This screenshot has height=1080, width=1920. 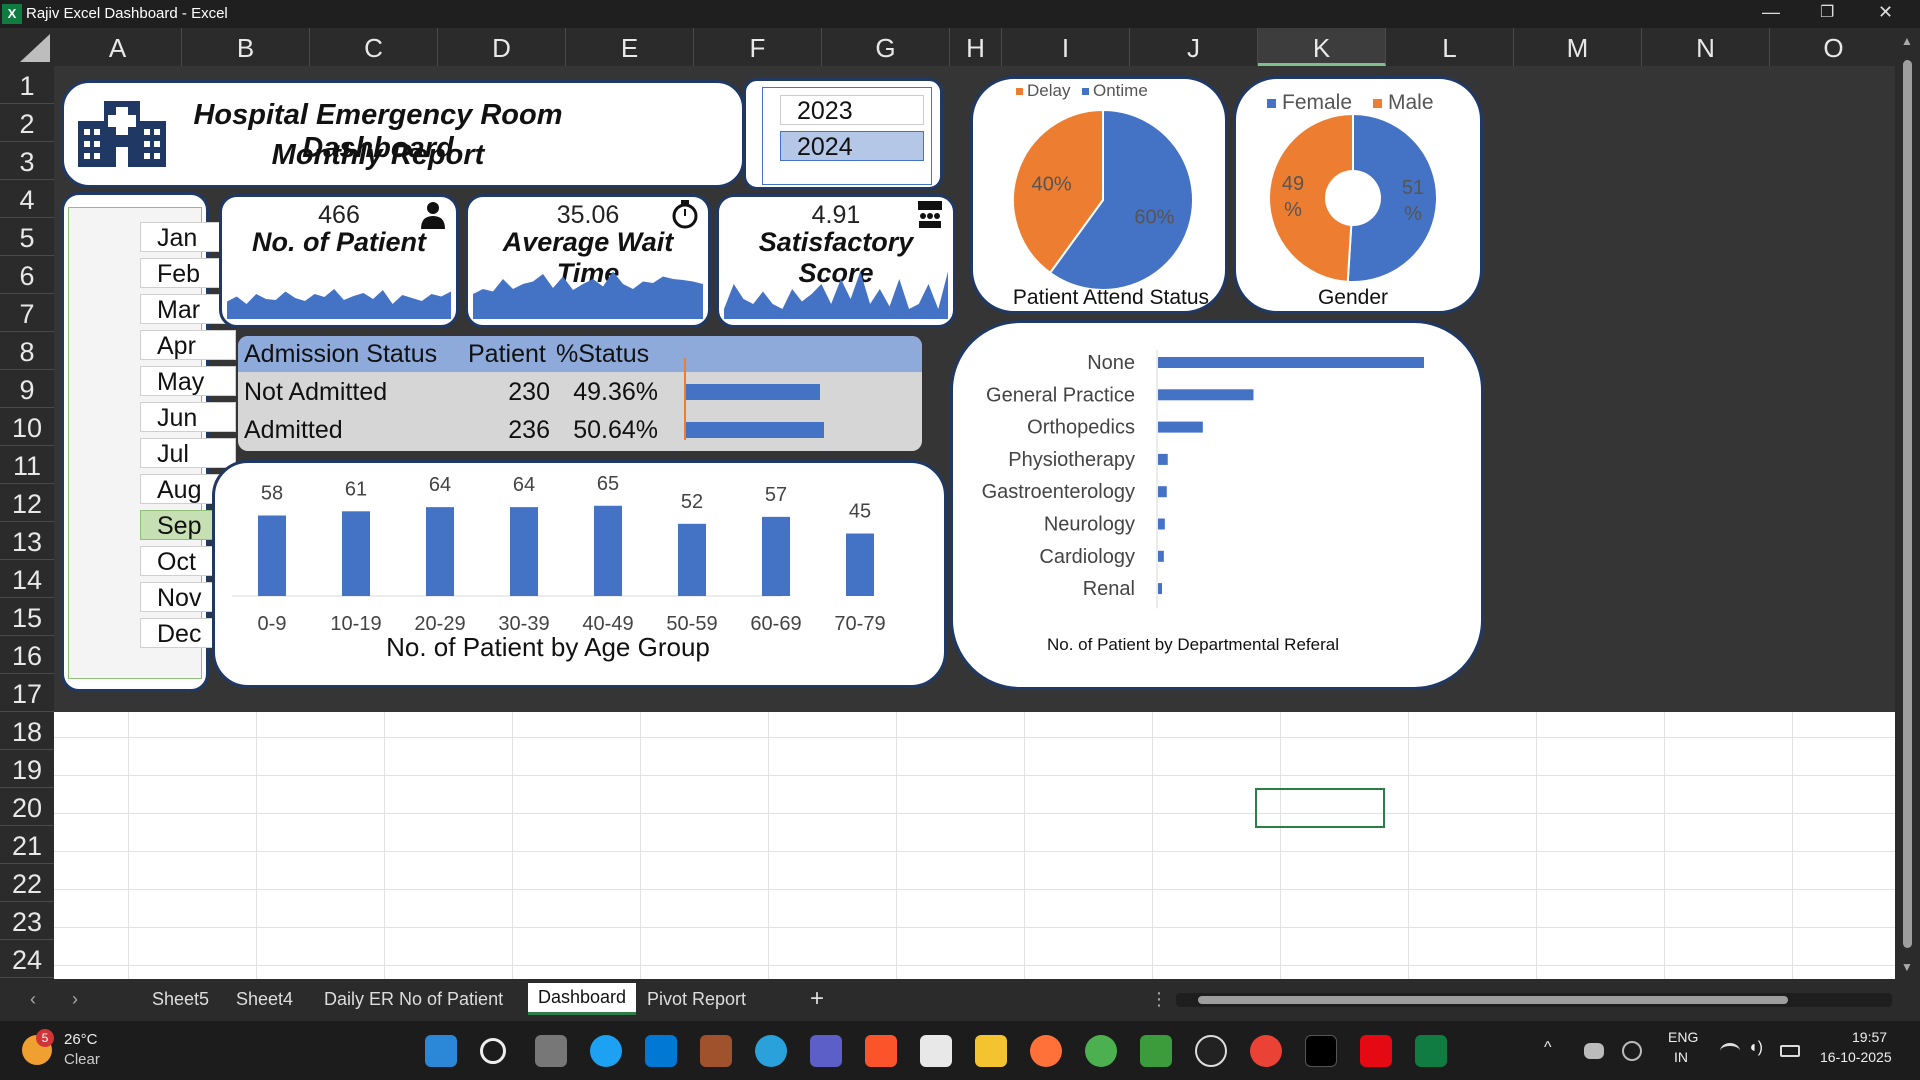 What do you see at coordinates (991, 1051) in the screenshot?
I see `file-explorer-icon` at bounding box center [991, 1051].